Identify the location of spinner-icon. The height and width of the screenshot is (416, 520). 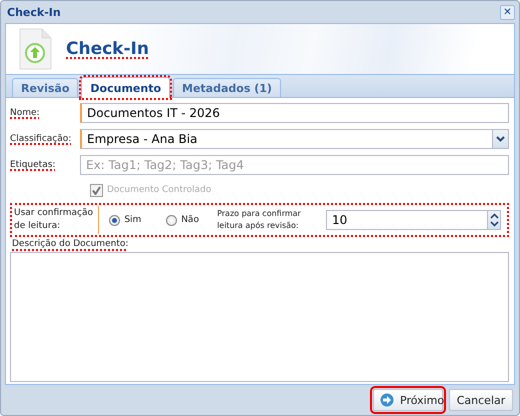
(494, 220).